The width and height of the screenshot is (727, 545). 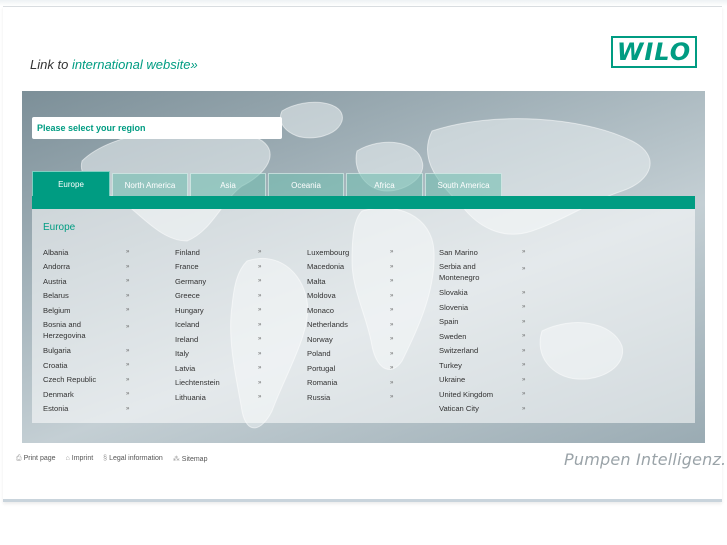 I want to click on tab-oceania-label: Oceania, so click(x=306, y=185).